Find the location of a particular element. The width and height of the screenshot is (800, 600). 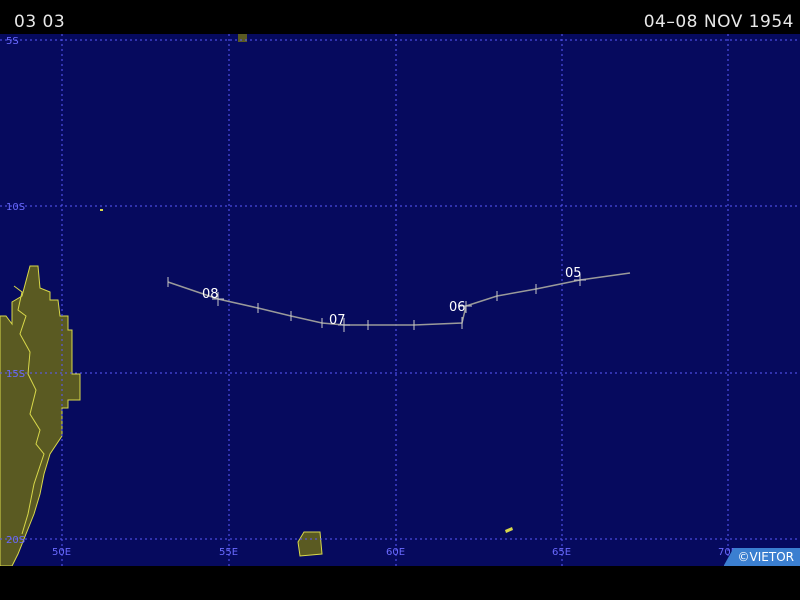

storm-id: 03 03 is located at coordinates (40, 22).